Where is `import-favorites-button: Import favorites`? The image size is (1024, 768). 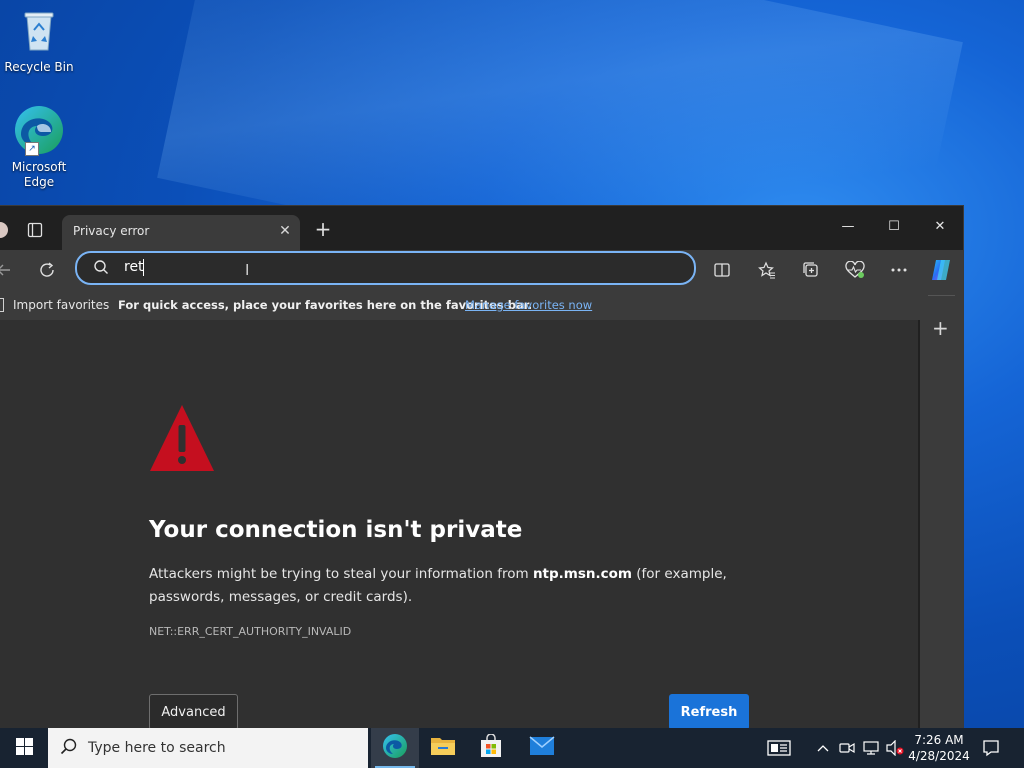 import-favorites-button: Import favorites is located at coordinates (61, 305).